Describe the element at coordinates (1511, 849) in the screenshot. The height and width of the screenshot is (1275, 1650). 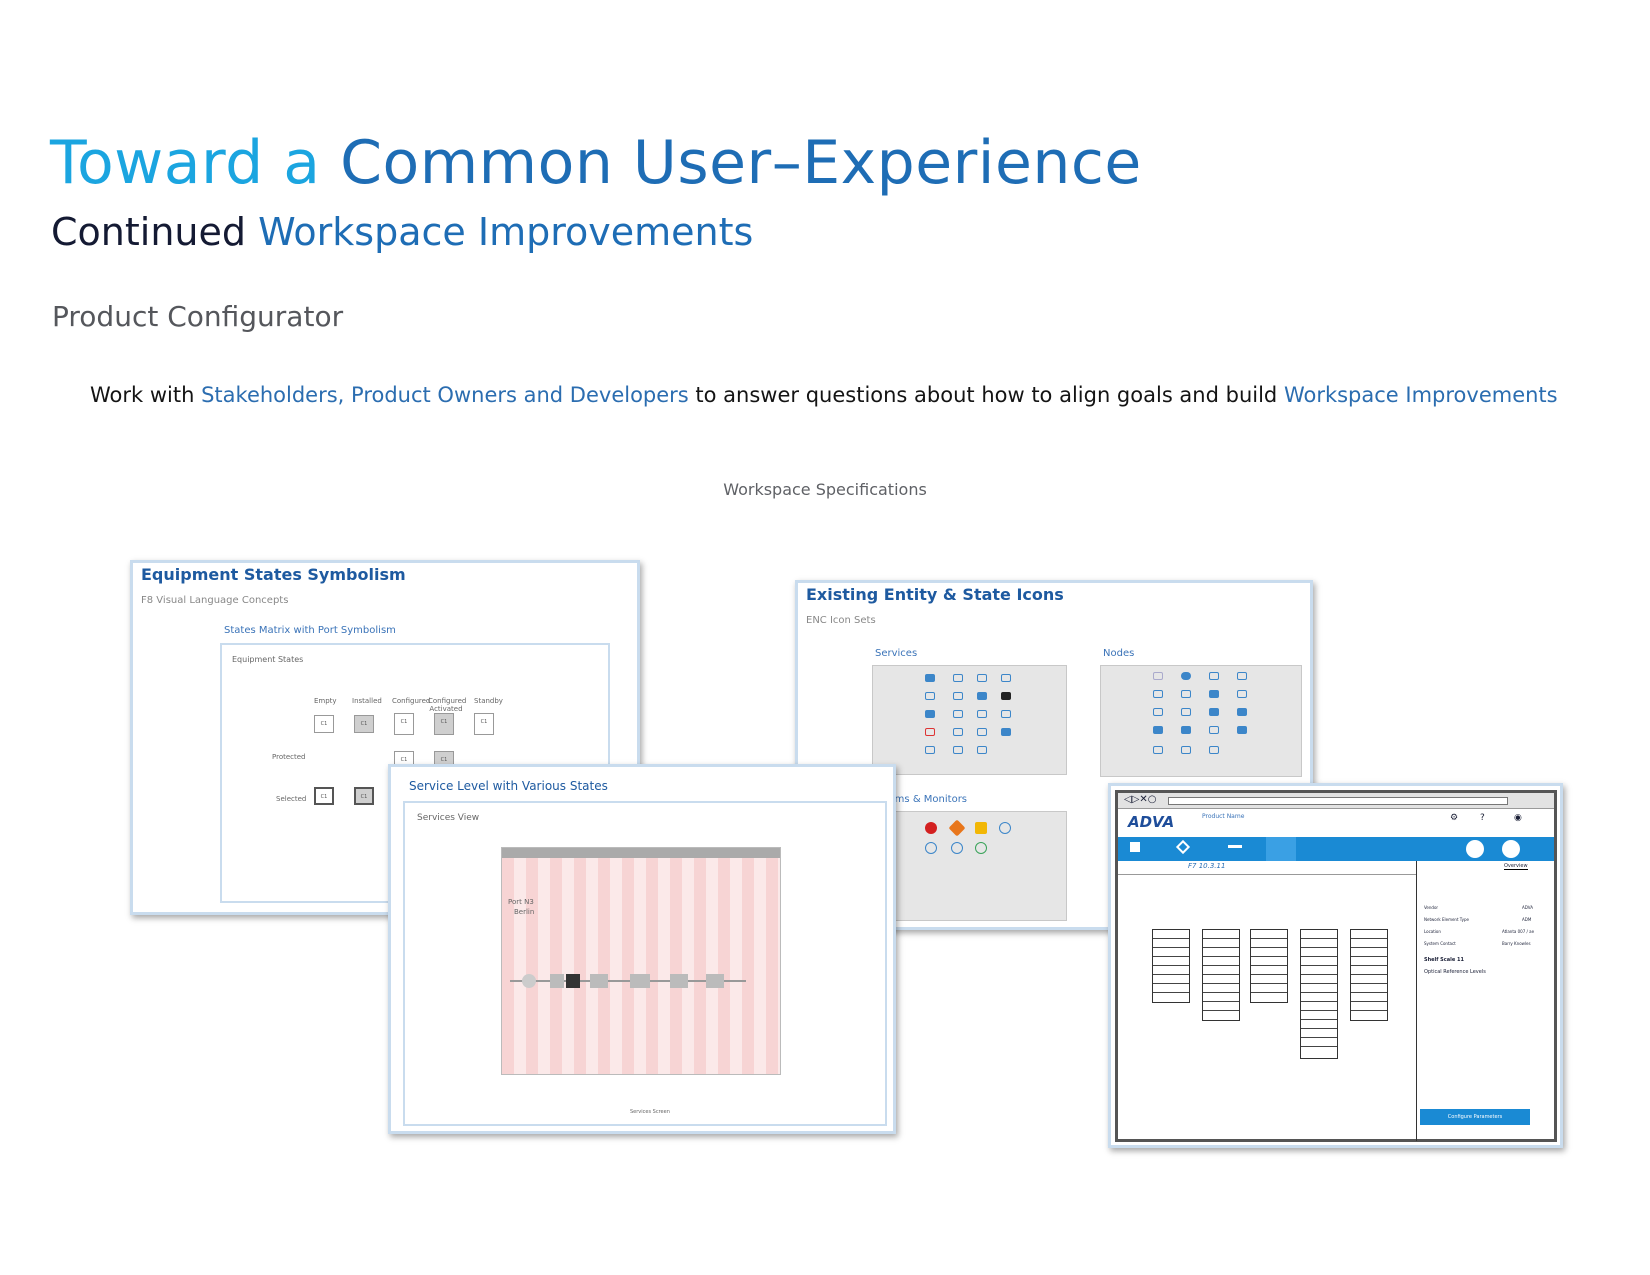
I see `menu-icon` at that location.